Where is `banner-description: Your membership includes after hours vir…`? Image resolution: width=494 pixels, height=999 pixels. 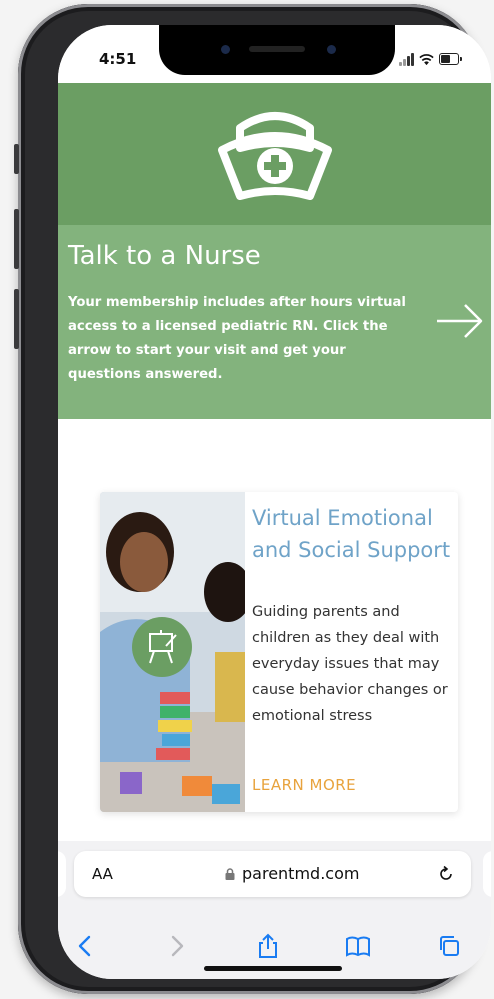 banner-description: Your membership includes after hours vir… is located at coordinates (237, 338).